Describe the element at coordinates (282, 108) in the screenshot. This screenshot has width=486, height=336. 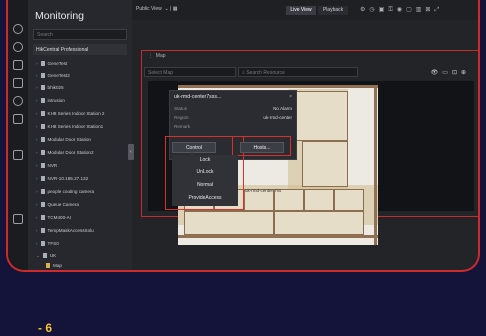
I see `status-value: No Alarm` at that location.